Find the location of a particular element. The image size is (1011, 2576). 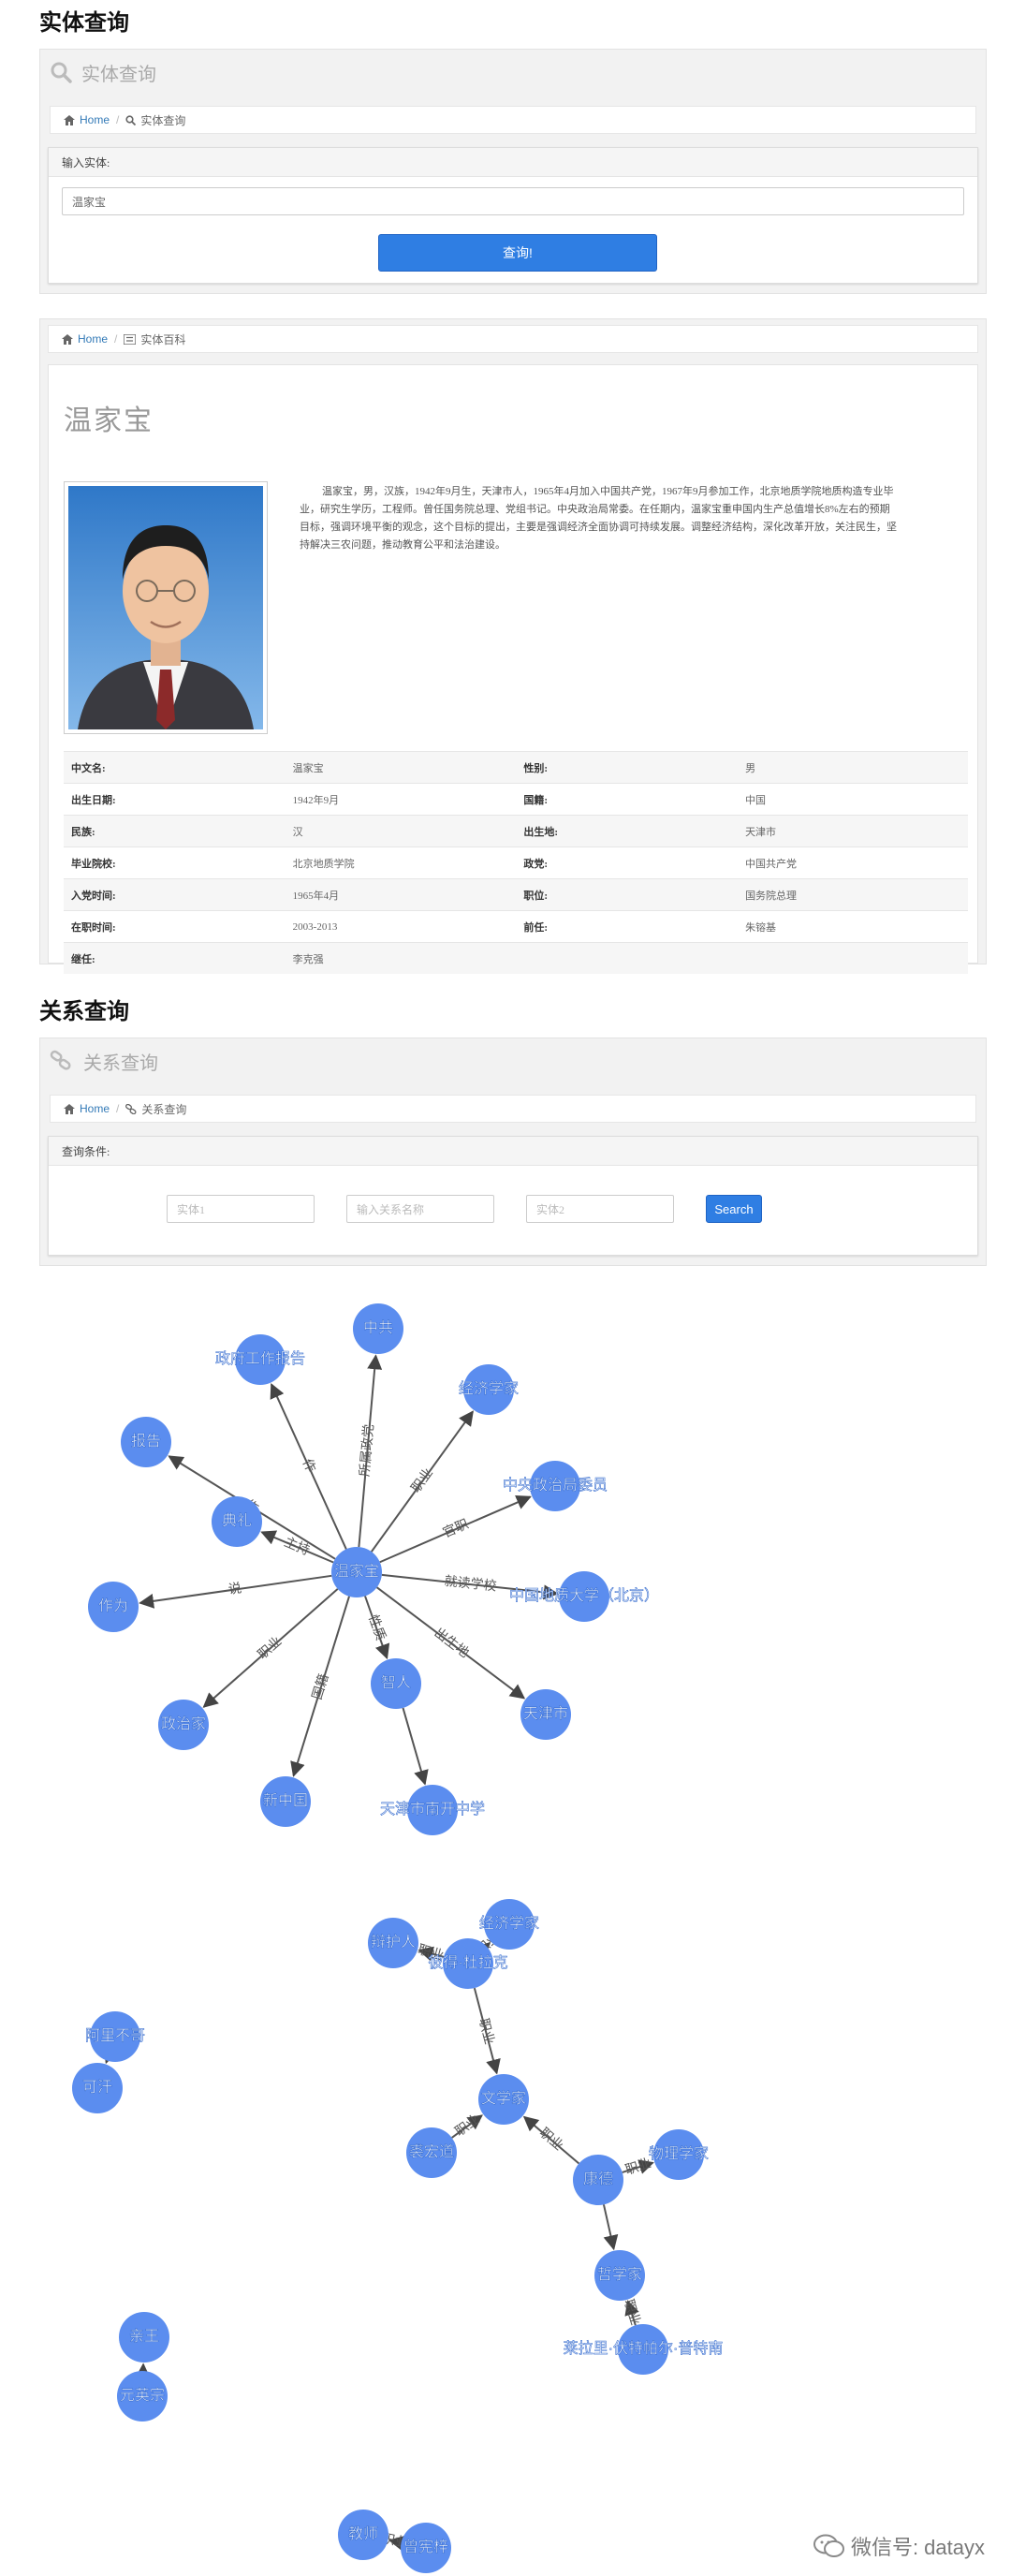

breadcrumb: Home / 实体百科 is located at coordinates (513, 339).